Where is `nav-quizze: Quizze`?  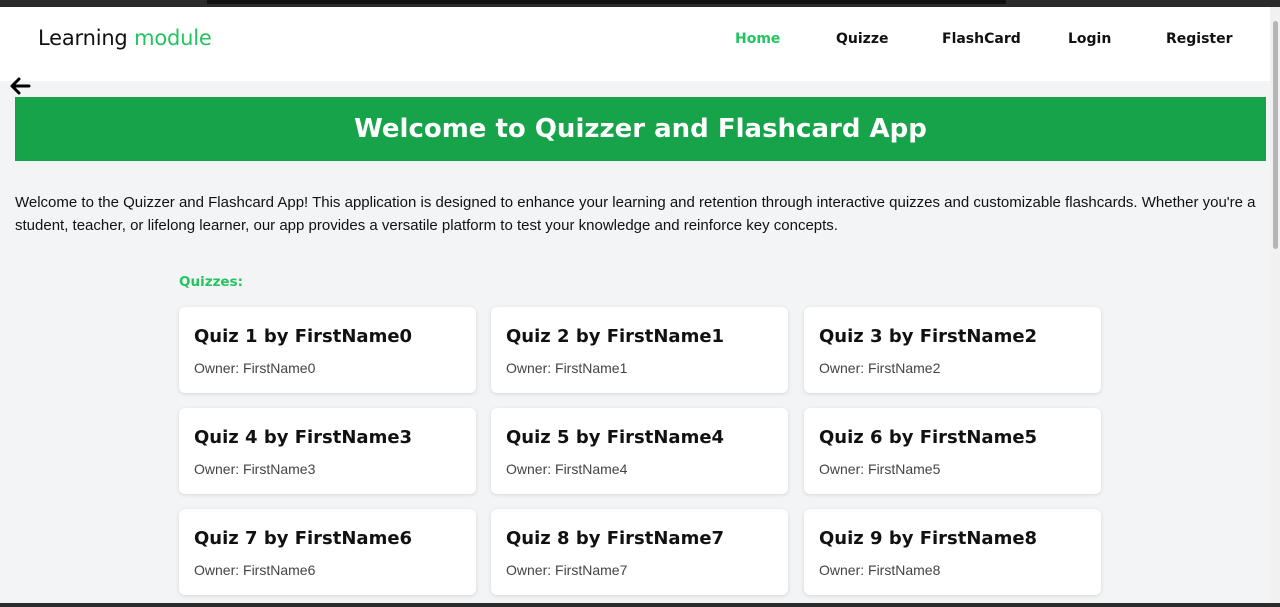 nav-quizze: Quizze is located at coordinates (862, 39).